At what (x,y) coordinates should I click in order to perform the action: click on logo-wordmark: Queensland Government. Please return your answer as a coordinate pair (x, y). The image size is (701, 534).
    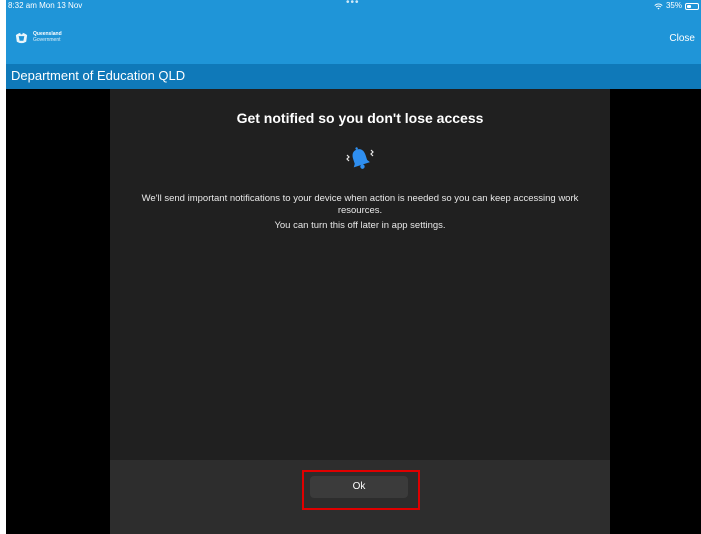
    Looking at the image, I should click on (47, 37).